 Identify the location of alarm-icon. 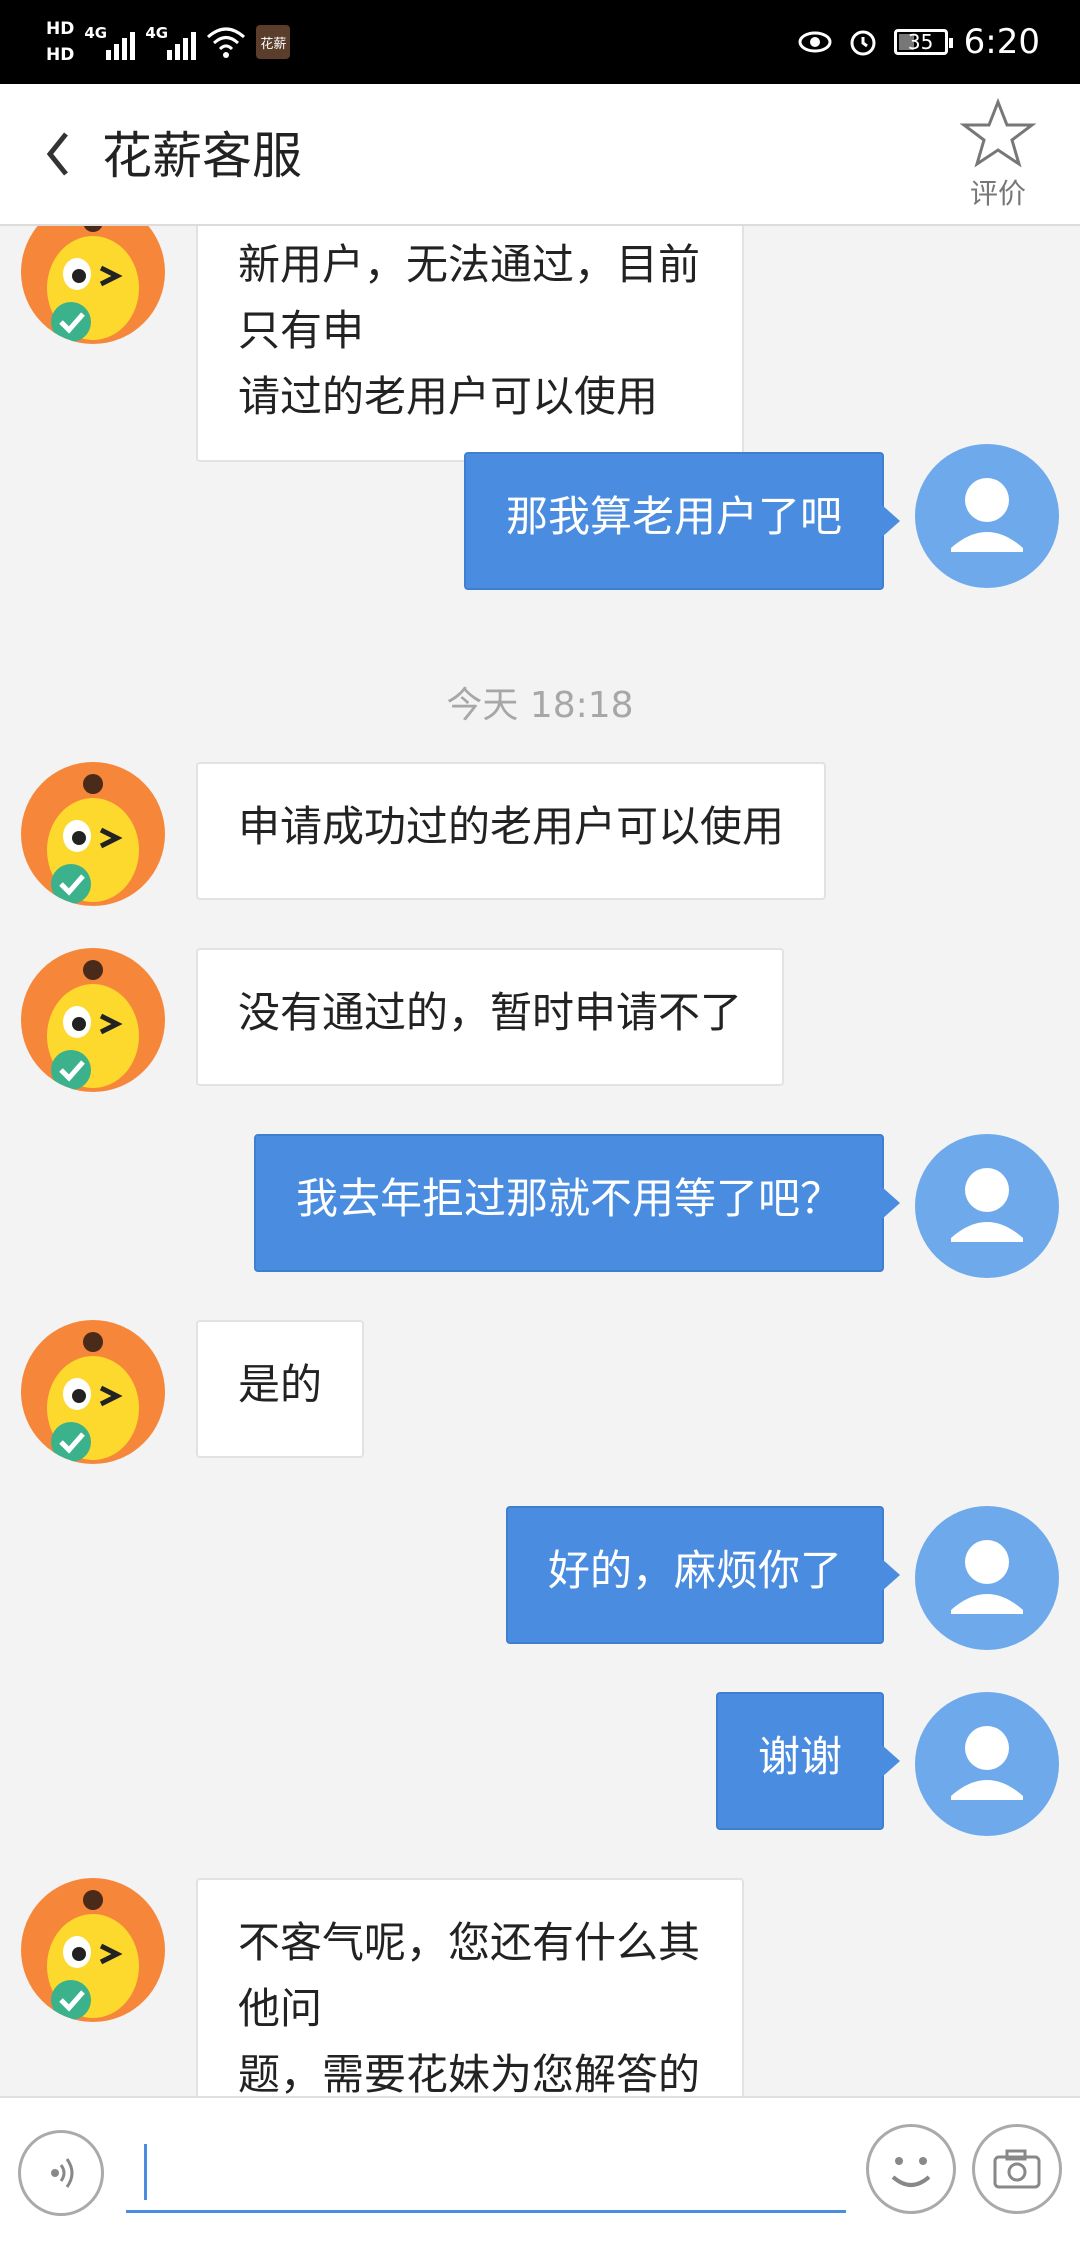
(863, 43).